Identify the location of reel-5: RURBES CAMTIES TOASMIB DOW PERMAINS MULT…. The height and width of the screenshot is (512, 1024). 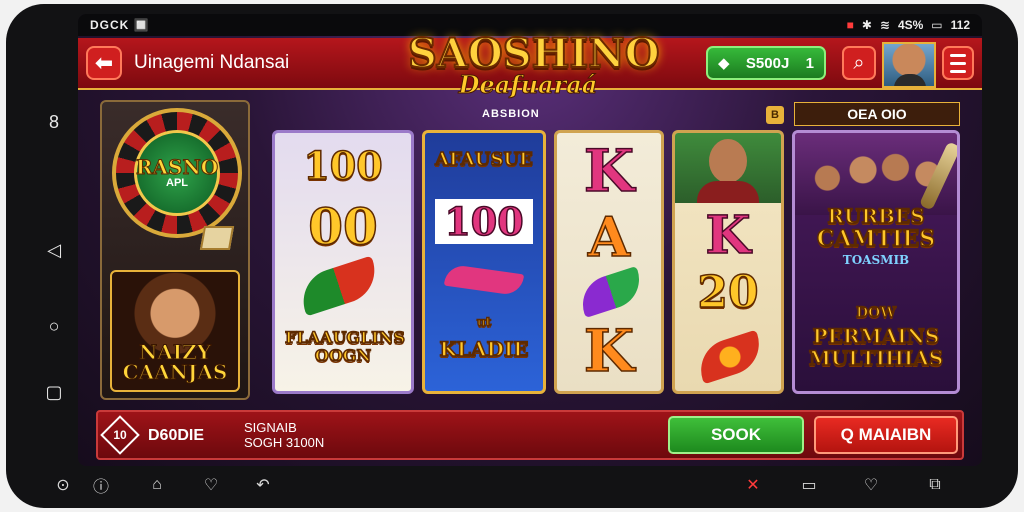
(876, 262).